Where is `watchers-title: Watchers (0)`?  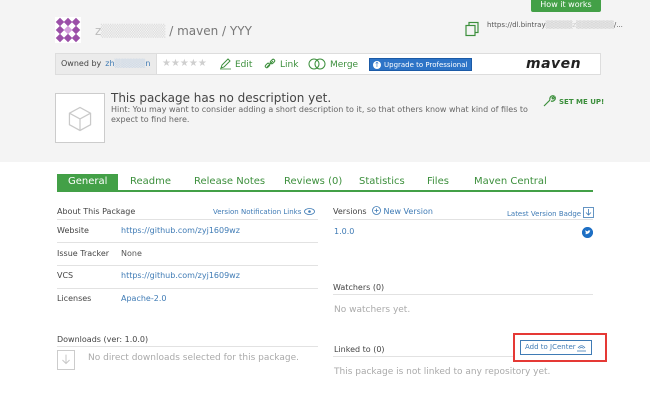 watchers-title: Watchers (0) is located at coordinates (359, 287).